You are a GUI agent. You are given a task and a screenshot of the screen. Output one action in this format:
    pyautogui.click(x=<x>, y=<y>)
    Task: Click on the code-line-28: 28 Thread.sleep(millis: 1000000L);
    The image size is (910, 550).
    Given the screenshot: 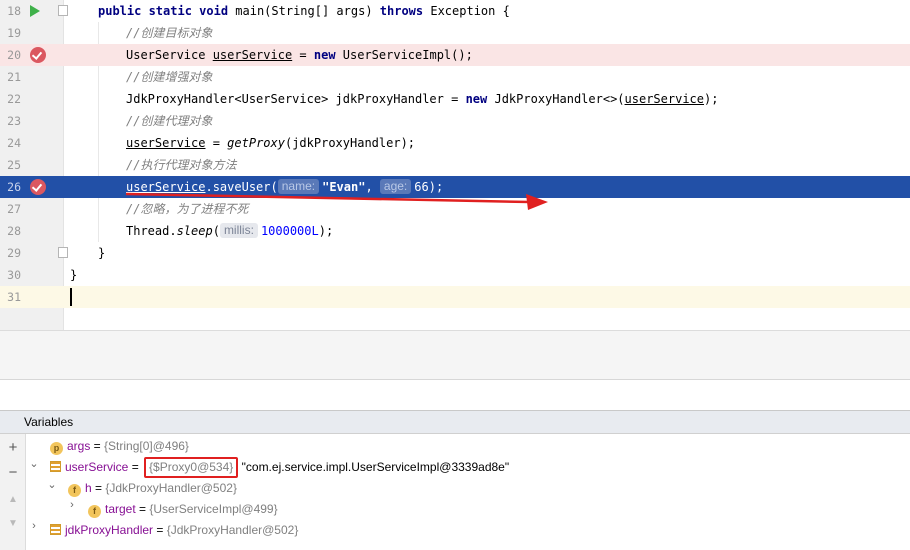 What is the action you would take?
    pyautogui.click(x=455, y=231)
    